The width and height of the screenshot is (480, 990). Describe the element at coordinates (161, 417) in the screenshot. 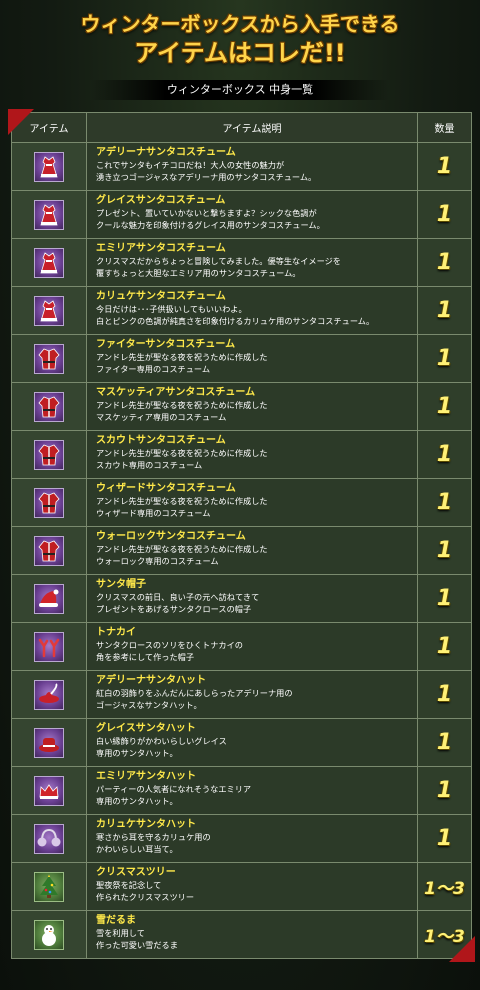

I see `item-description-line-2: マスケッティア専用のコスチューム` at that location.